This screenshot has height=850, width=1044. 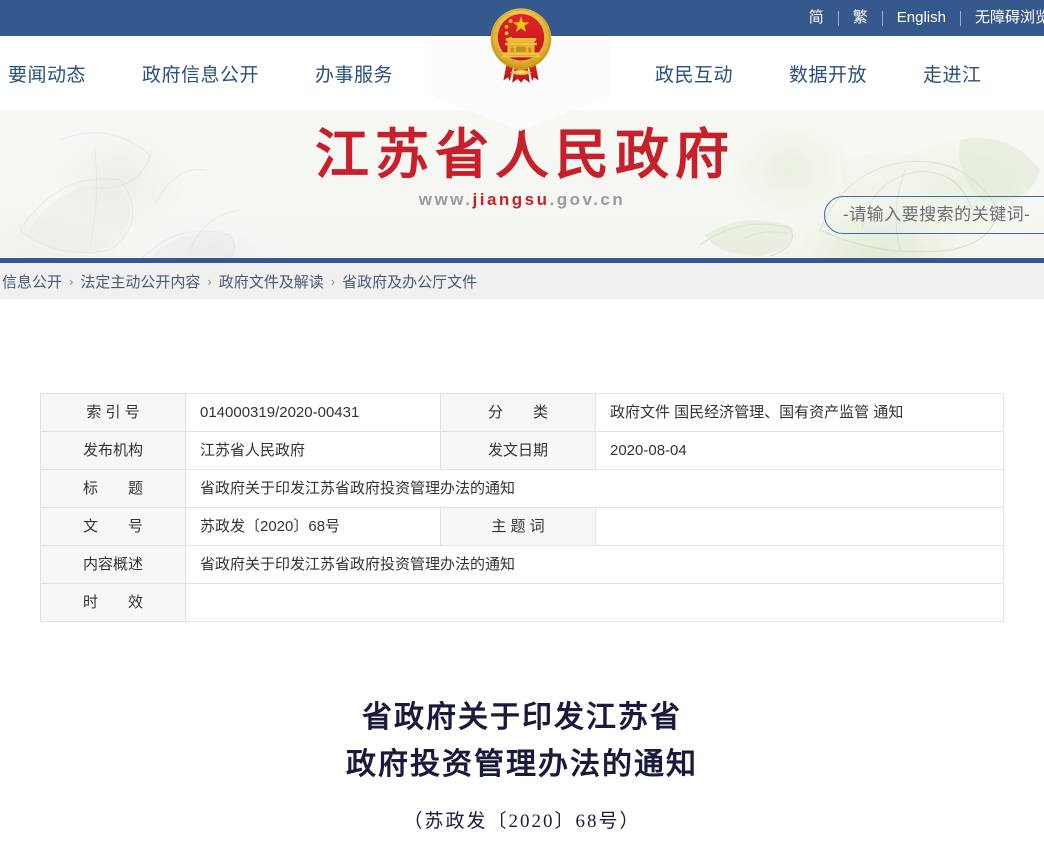 What do you see at coordinates (313, 450) in the screenshot?
I see `meta-value-issuing-agency: 江苏省人民政府` at bounding box center [313, 450].